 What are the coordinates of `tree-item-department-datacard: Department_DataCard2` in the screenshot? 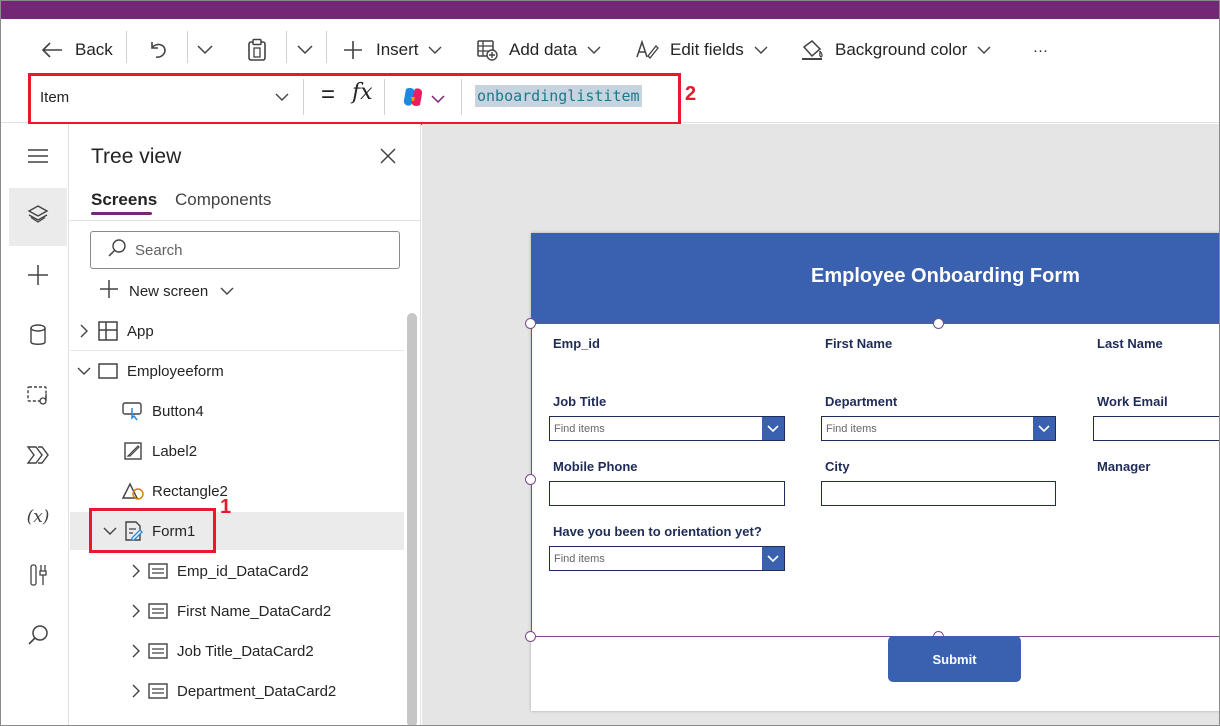 It's located at (237, 691).